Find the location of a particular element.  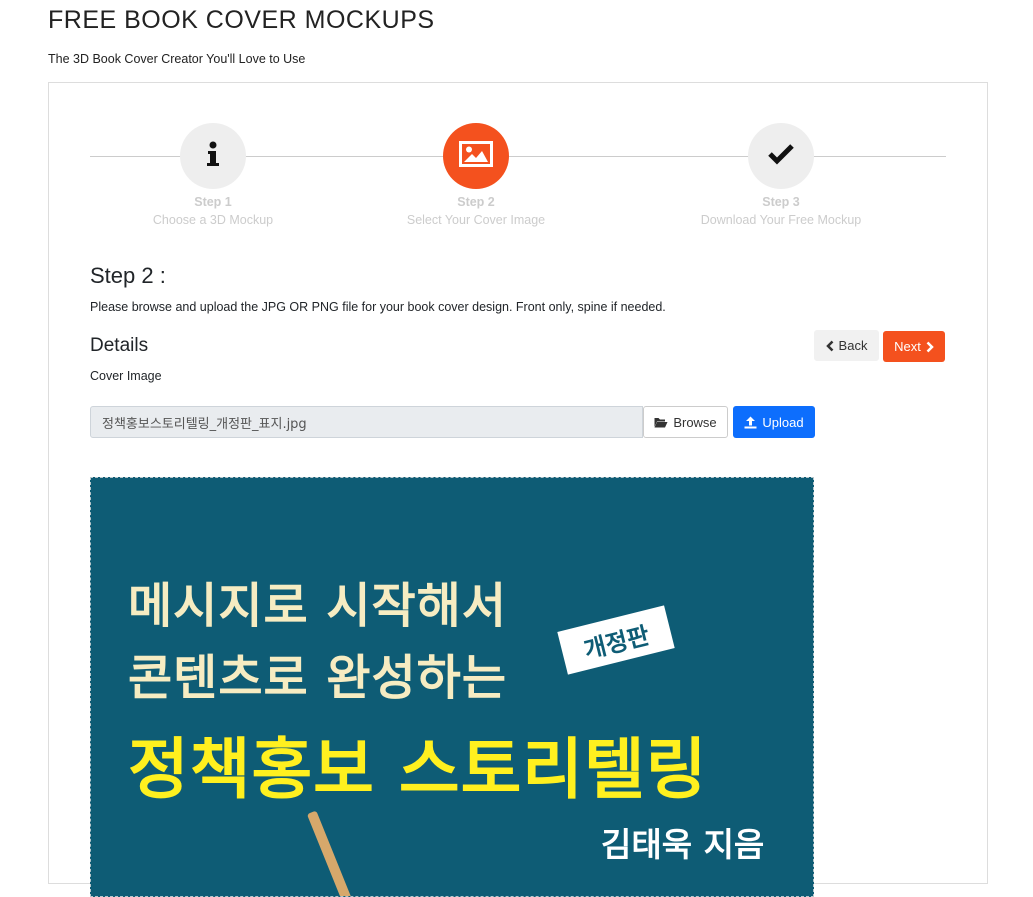

back-button: Back is located at coordinates (846, 345).